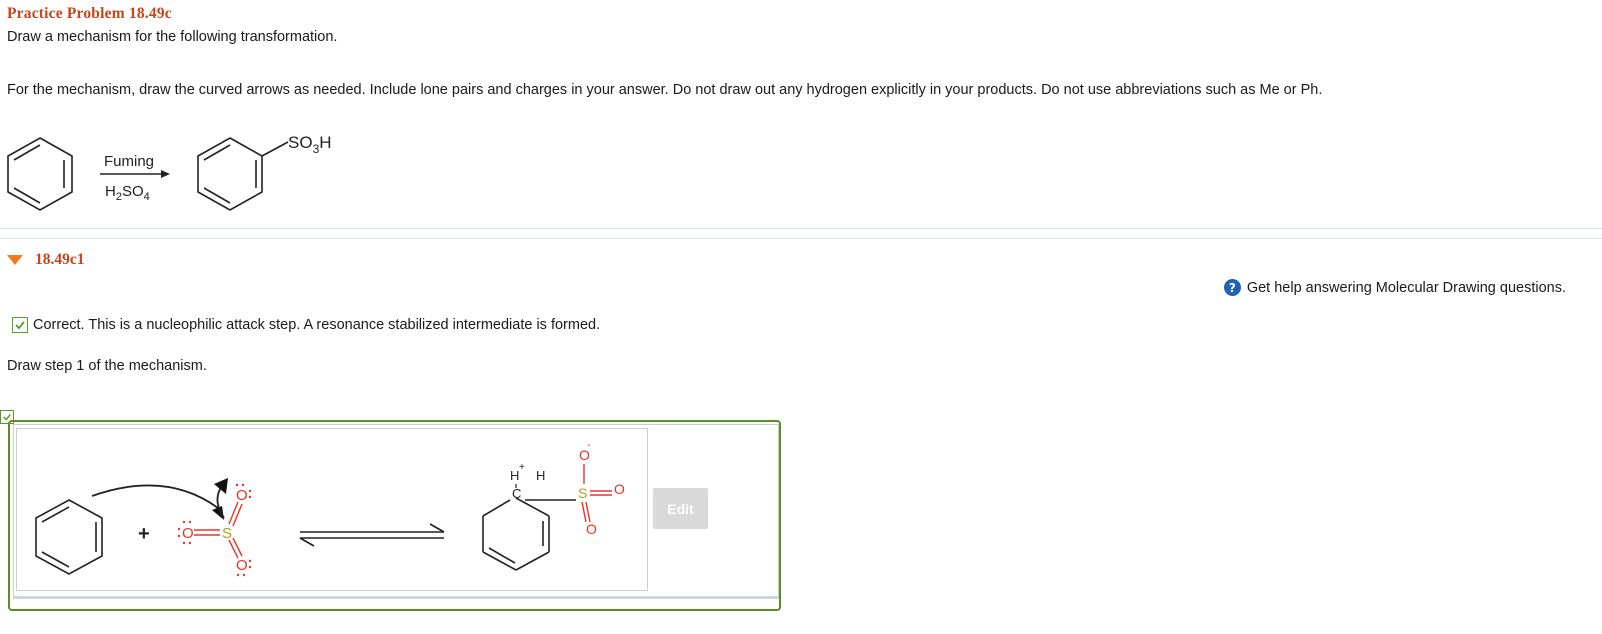 Image resolution: width=1602 pixels, height=634 pixels. Describe the element at coordinates (522, 467) in the screenshot. I see `positive-charge: +` at that location.